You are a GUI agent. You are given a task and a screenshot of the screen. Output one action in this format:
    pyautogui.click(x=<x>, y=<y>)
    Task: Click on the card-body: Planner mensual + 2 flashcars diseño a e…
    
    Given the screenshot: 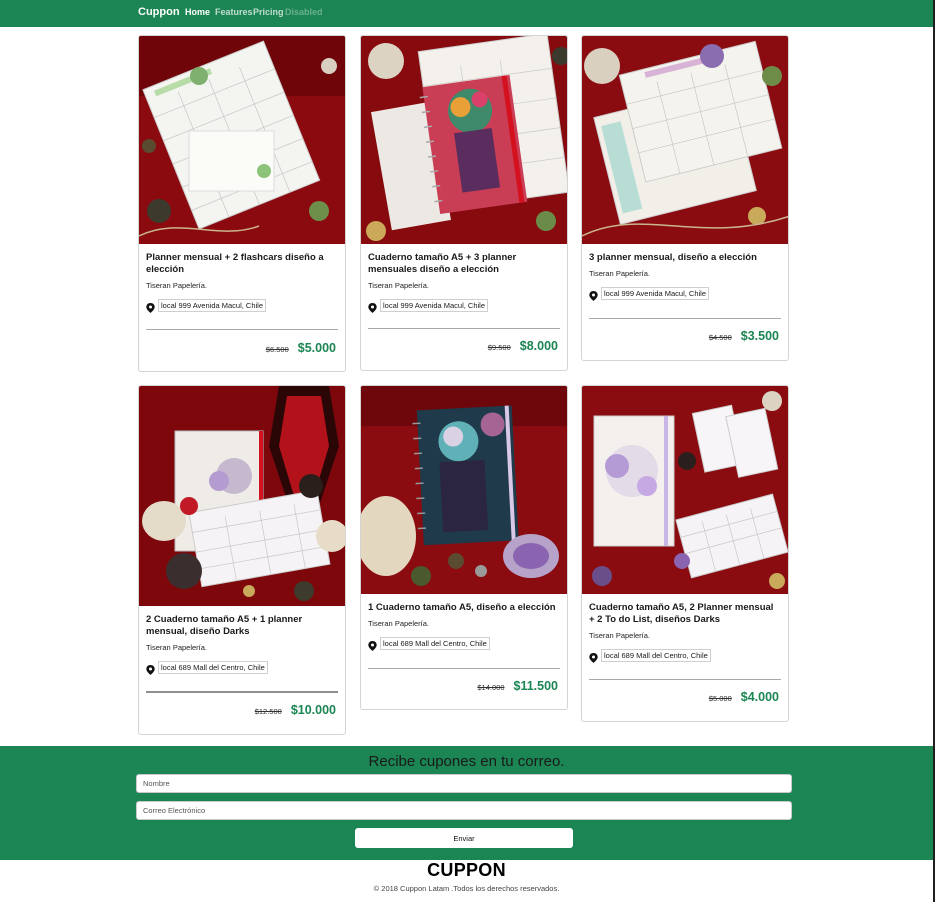 What is the action you would take?
    pyautogui.click(x=242, y=278)
    